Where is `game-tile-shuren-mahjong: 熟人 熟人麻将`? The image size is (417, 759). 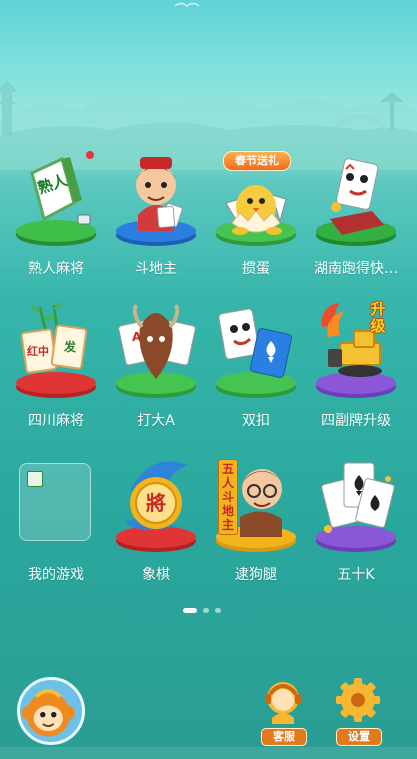 game-tile-shuren-mahjong: 熟人 熟人麻将 is located at coordinates (56, 220).